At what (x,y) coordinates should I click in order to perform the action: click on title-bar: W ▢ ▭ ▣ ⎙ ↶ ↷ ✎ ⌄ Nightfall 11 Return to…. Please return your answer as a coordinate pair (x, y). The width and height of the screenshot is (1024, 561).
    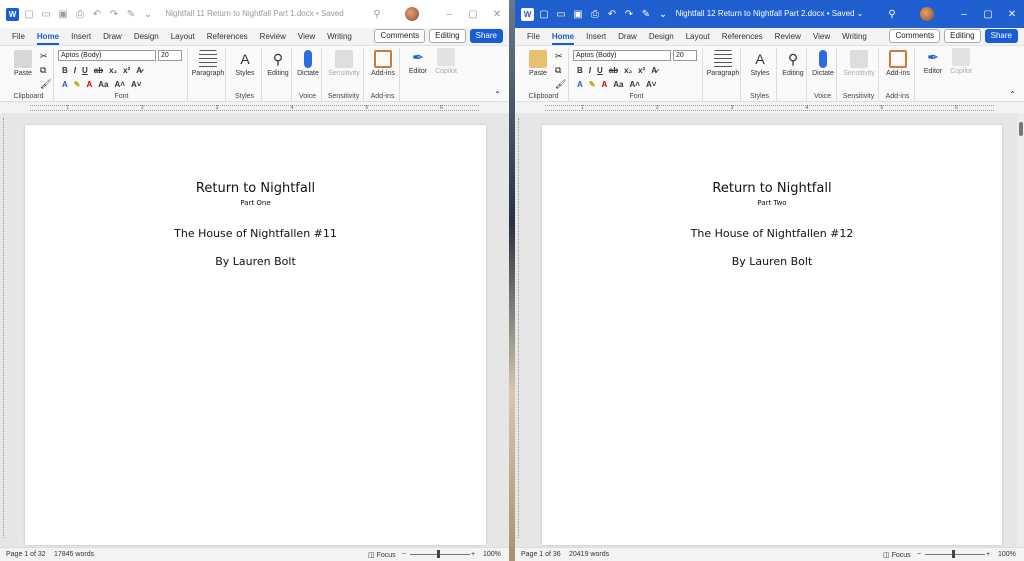
    Looking at the image, I should click on (254, 14).